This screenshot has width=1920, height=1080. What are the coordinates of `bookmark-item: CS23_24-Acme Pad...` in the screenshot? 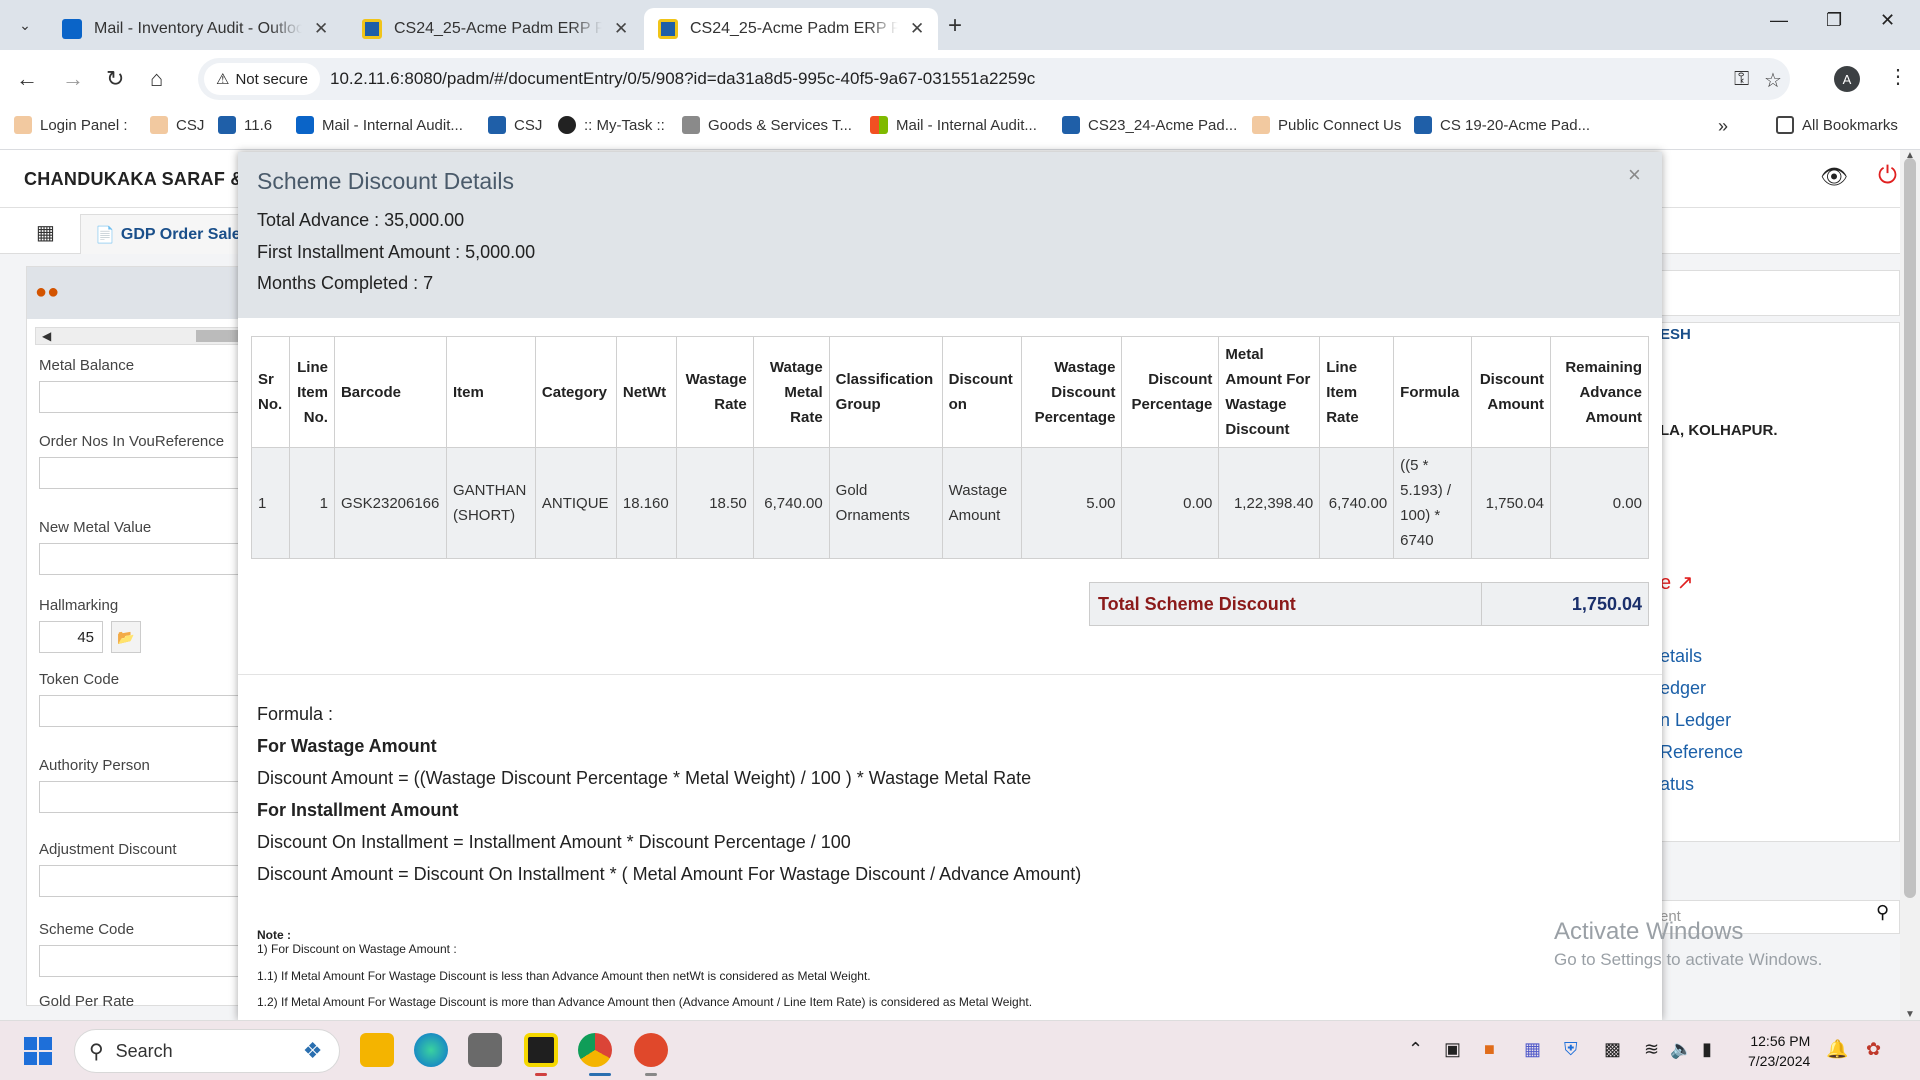 It's located at (1149, 125).